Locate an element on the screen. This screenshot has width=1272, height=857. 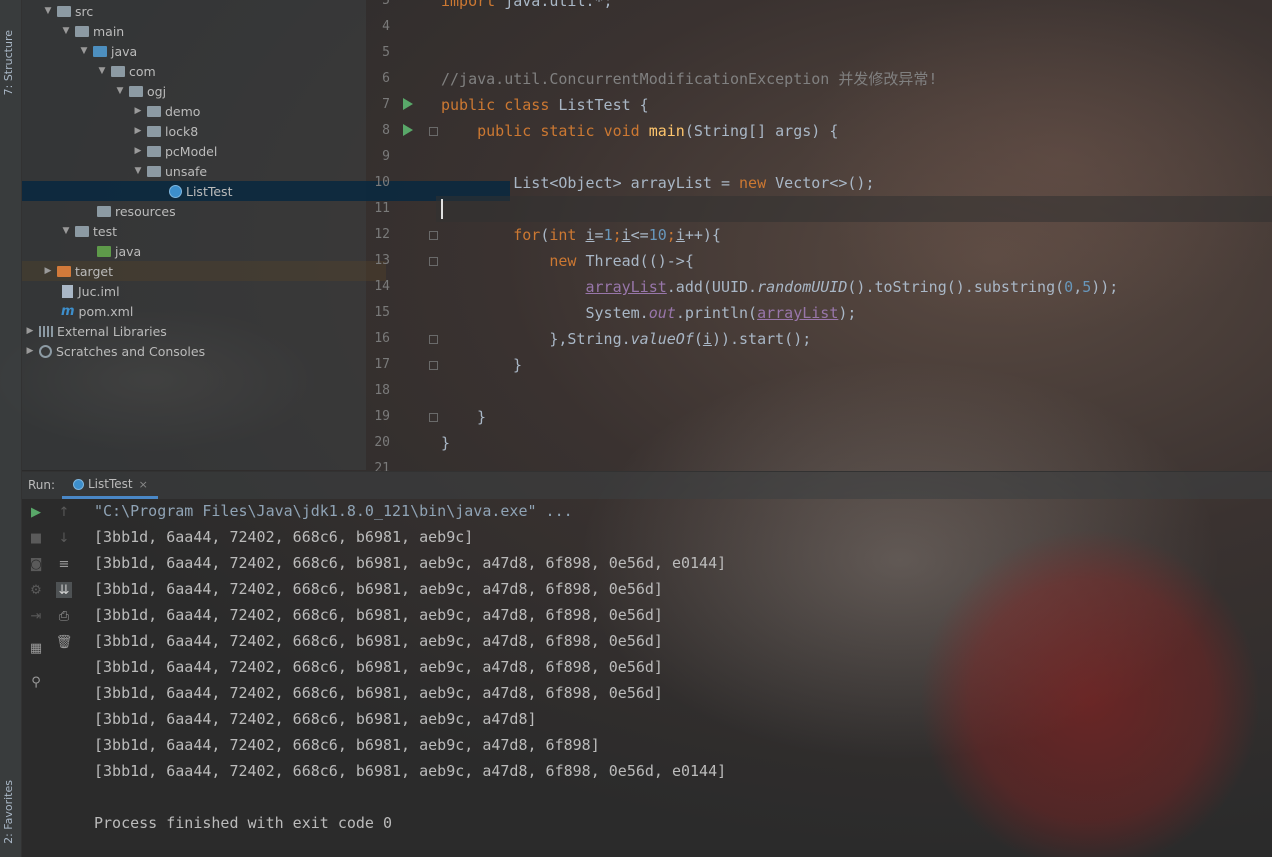
tree-item-label: ogj is located at coordinates (157, 91).